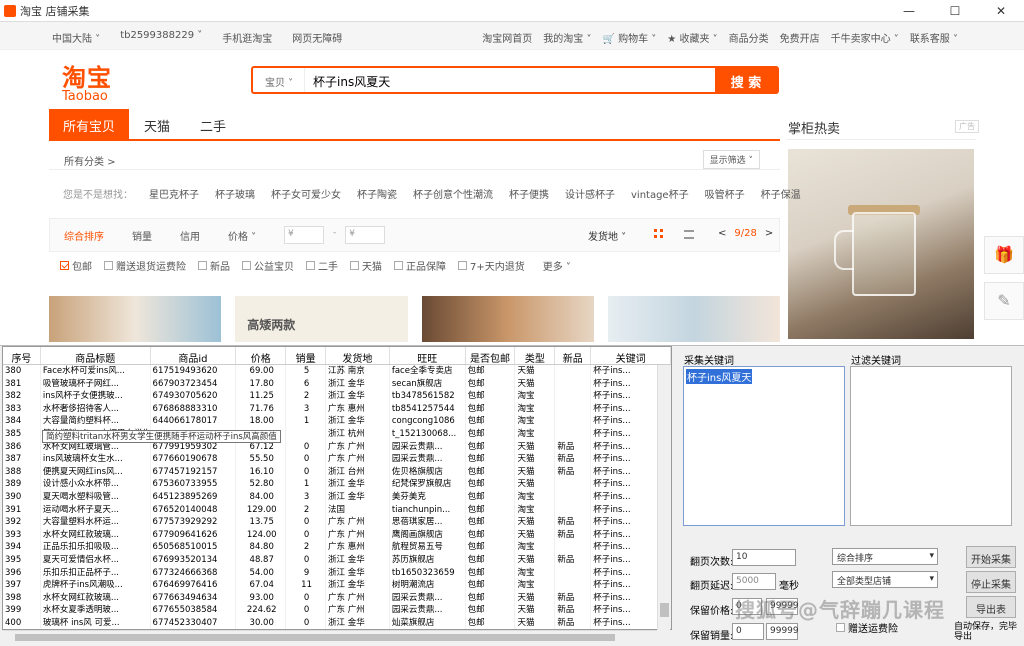 Image resolution: width=1024 pixels, height=646 pixels. I want to click on suggestion-item: 杯子便携, so click(529, 193).